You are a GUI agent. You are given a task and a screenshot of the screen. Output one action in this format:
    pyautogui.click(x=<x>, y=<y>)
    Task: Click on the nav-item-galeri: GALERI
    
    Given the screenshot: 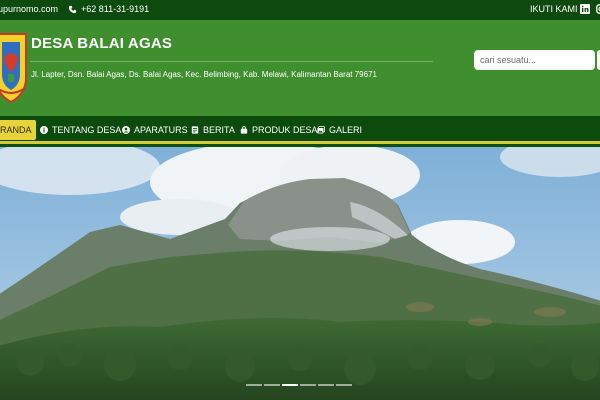 What is the action you would take?
    pyautogui.click(x=339, y=130)
    